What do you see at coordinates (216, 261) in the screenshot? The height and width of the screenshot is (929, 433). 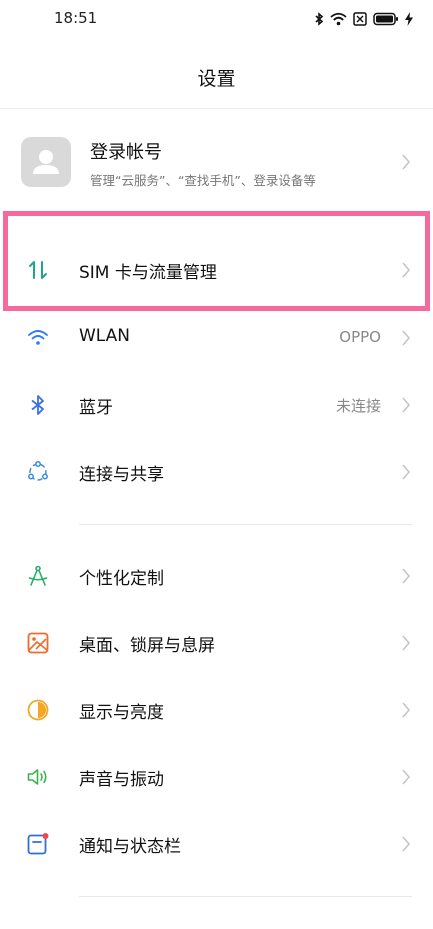 I see `highlight-box` at bounding box center [216, 261].